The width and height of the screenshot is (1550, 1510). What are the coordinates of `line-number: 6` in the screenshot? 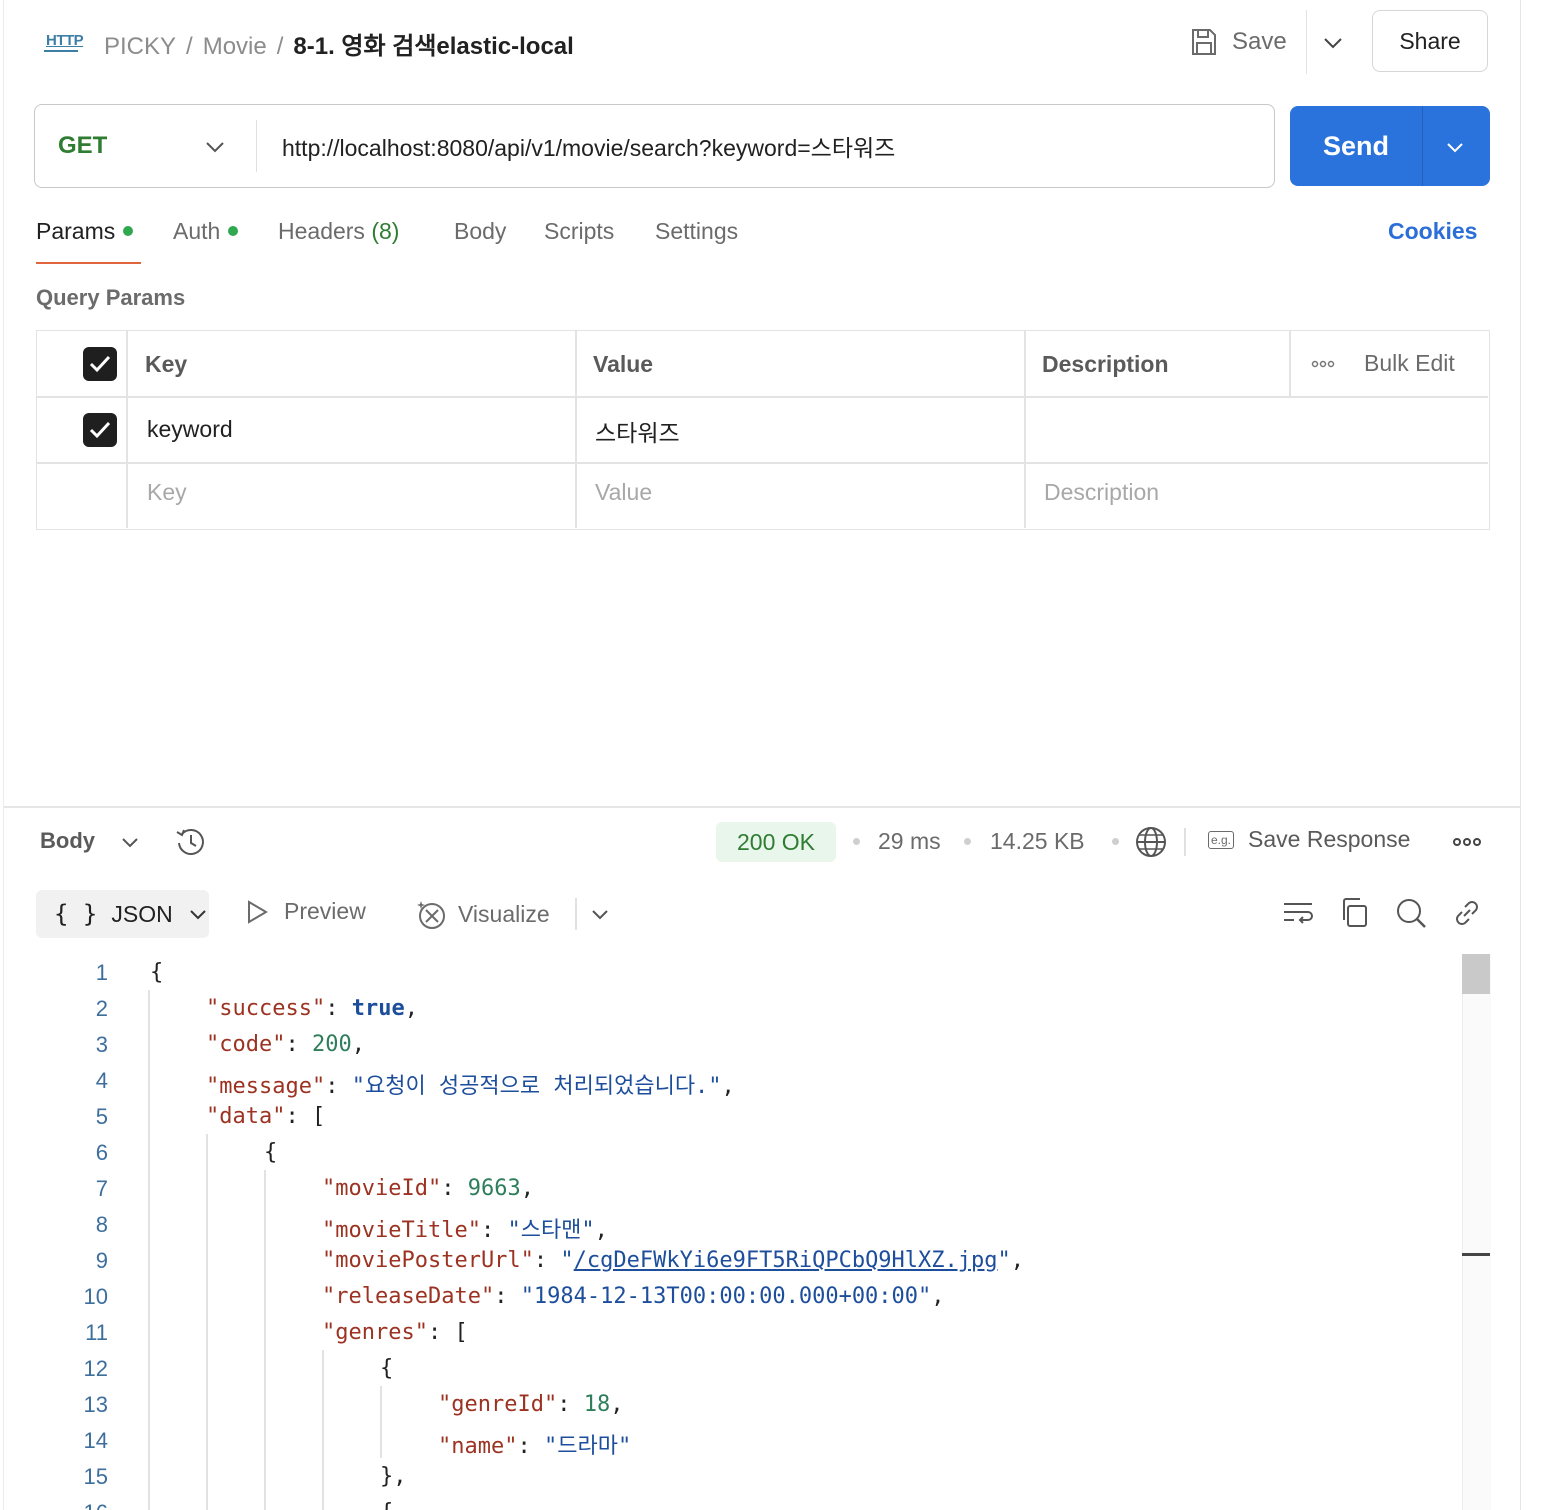 It's located at (101, 1152).